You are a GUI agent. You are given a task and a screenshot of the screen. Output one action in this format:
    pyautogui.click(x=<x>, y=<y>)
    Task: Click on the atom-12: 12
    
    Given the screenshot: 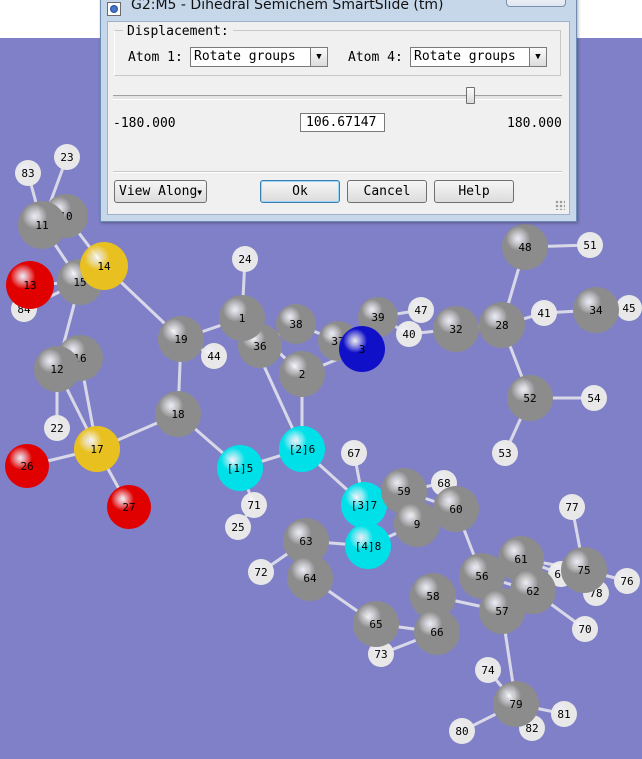 What is the action you would take?
    pyautogui.click(x=57, y=369)
    